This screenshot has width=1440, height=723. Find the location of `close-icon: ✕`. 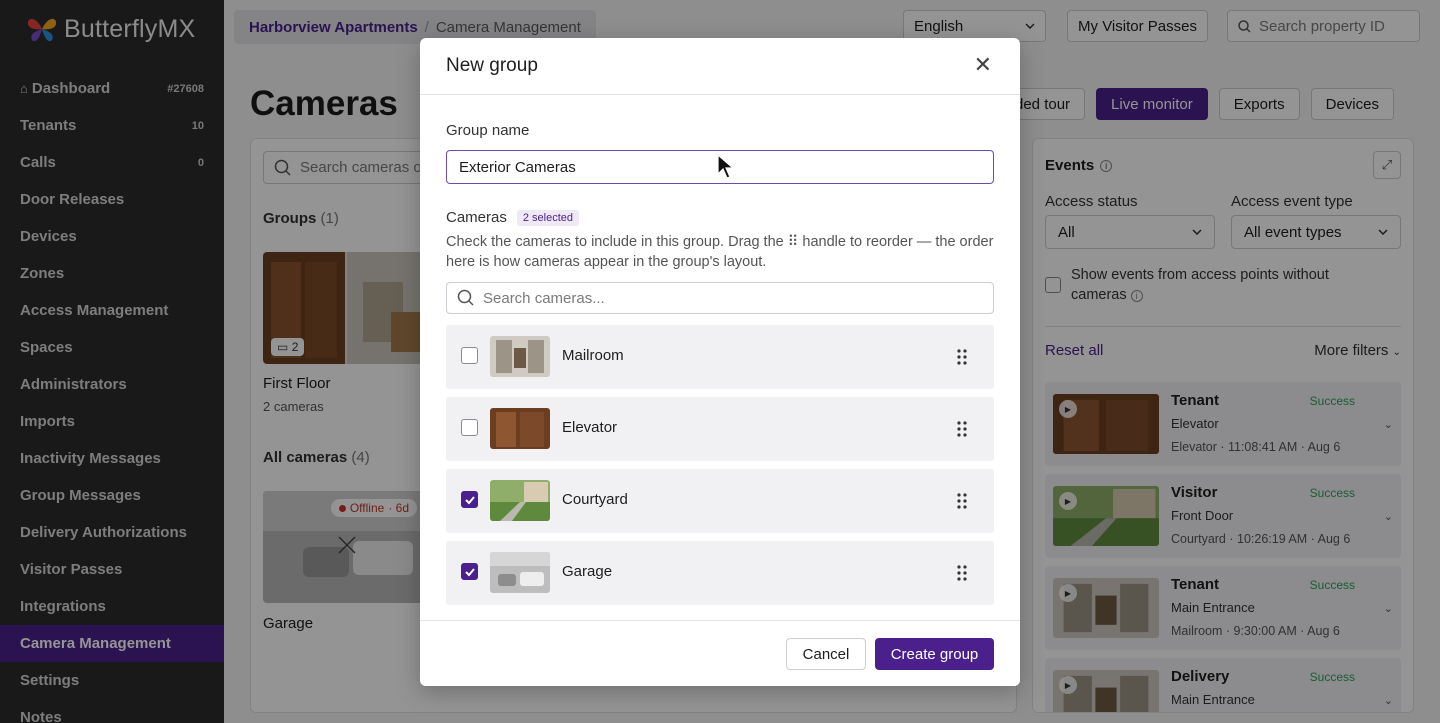

close-icon: ✕ is located at coordinates (983, 65).